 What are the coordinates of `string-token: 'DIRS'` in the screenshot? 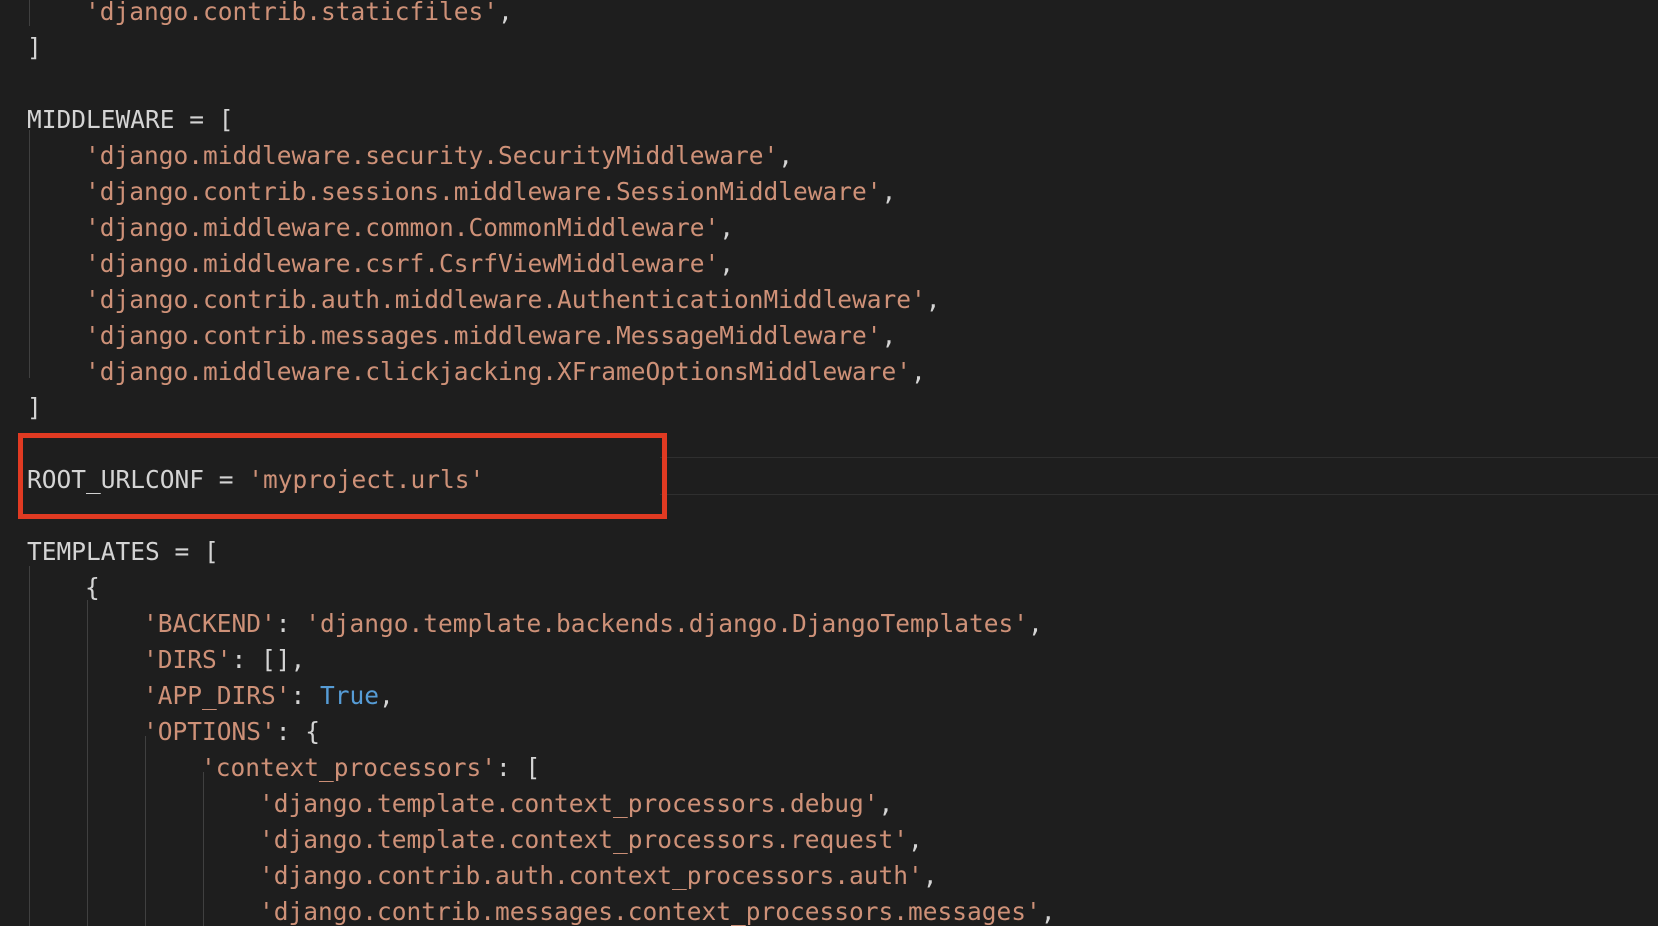 It's located at (187, 659).